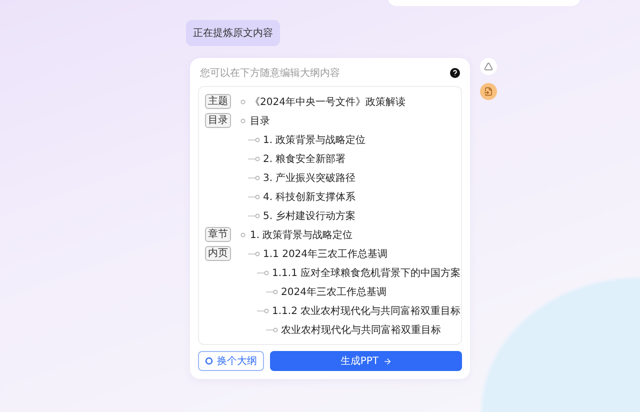 This screenshot has height=412, width=640. Describe the element at coordinates (260, 121) in the screenshot. I see `outline-item: 目录` at that location.